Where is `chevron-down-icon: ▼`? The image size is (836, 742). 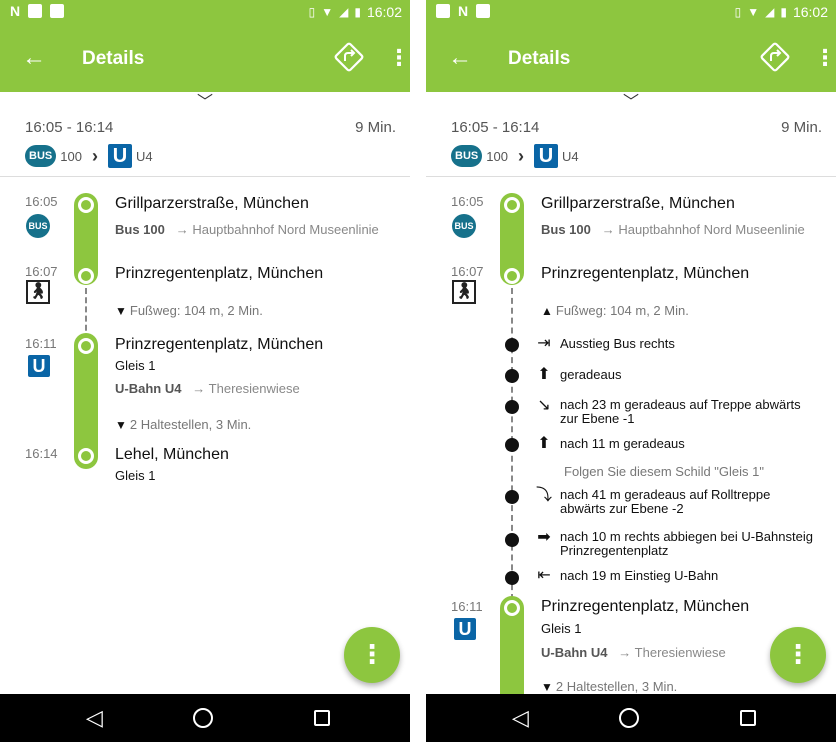 chevron-down-icon: ▼ is located at coordinates (121, 311).